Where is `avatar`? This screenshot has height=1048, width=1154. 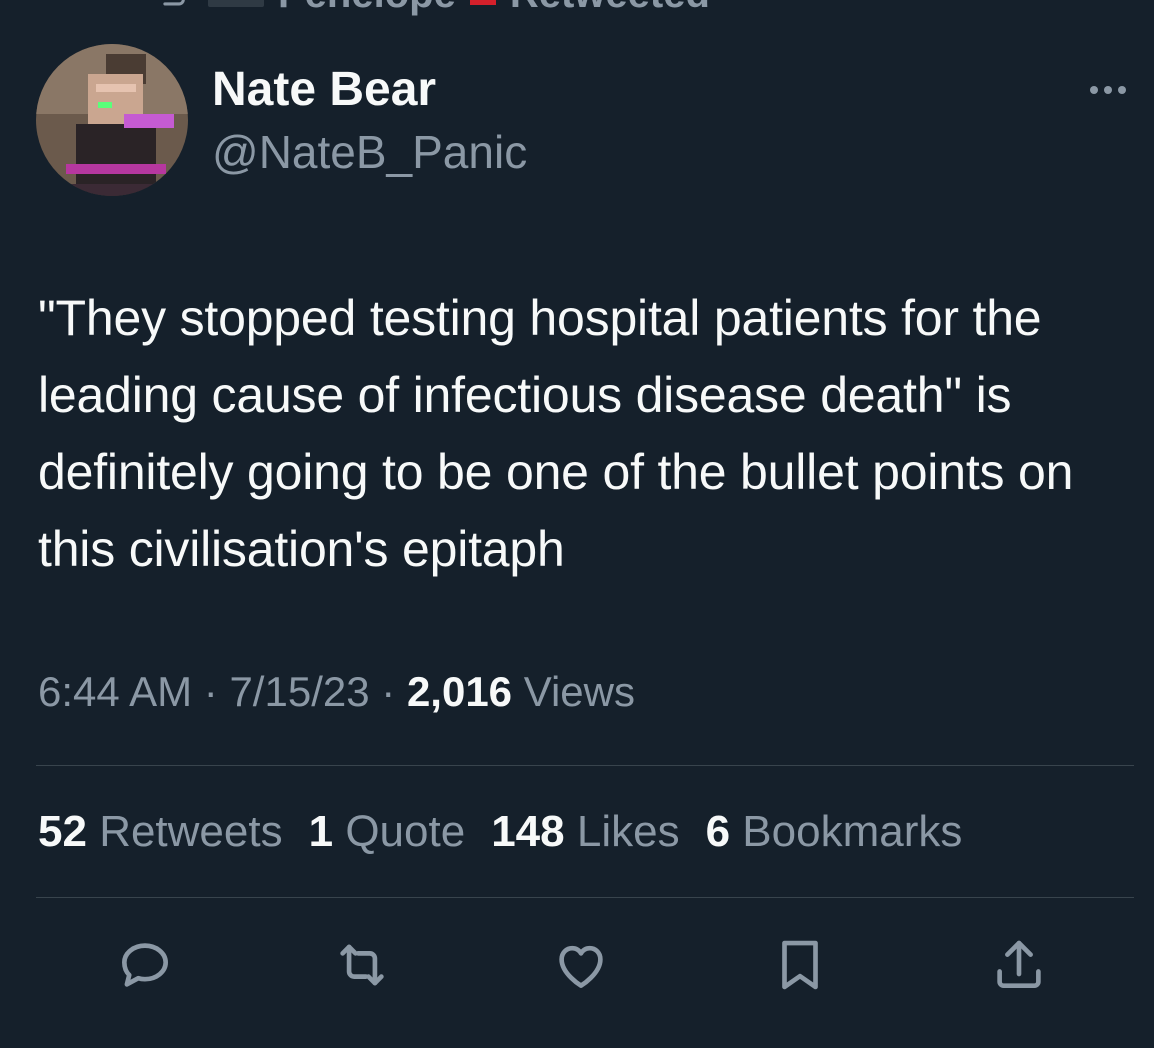
avatar is located at coordinates (112, 120).